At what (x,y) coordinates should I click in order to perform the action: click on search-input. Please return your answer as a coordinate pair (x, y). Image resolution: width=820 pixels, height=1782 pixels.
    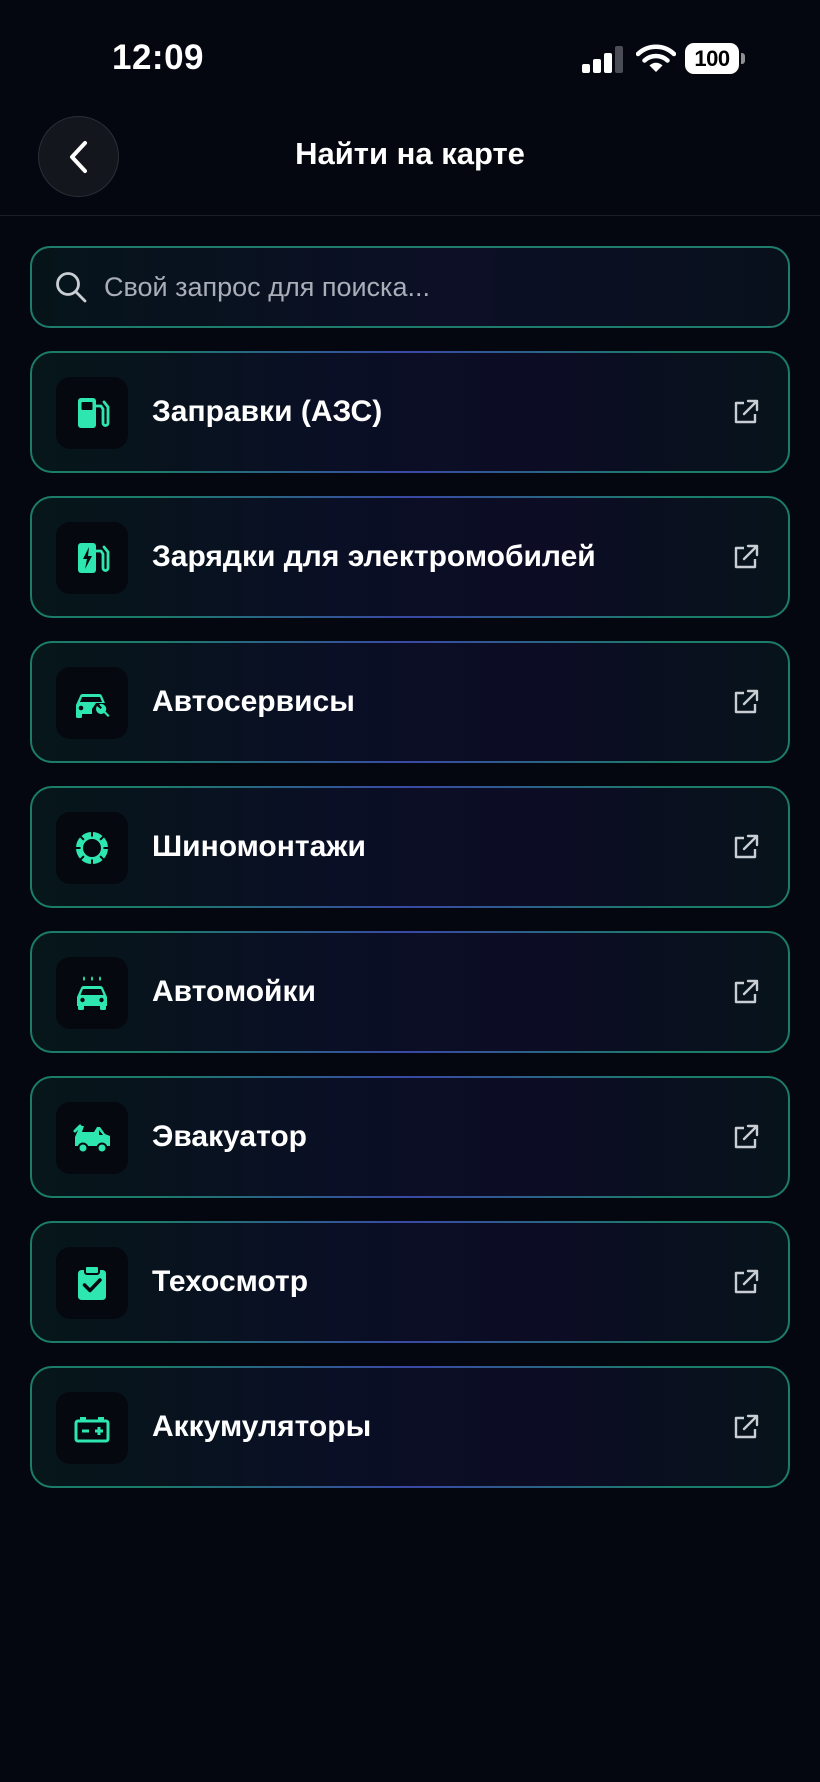
    Looking at the image, I should click on (446, 287).